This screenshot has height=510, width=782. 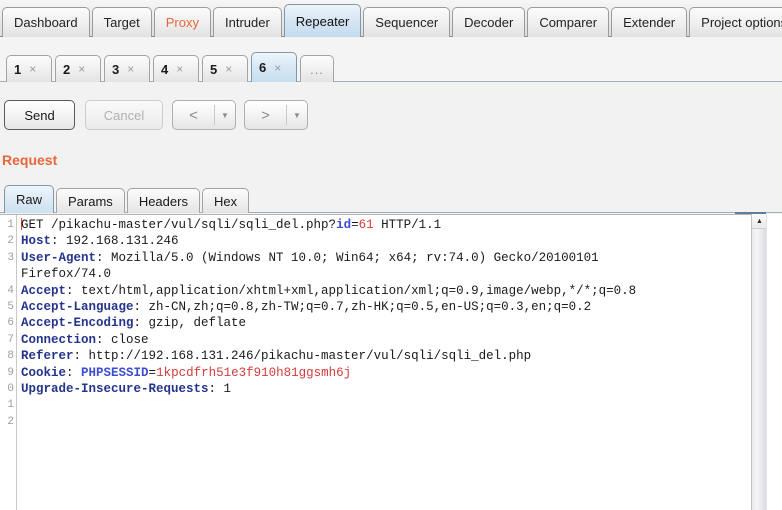 I want to click on request-tab-label: Hex, so click(x=225, y=201).